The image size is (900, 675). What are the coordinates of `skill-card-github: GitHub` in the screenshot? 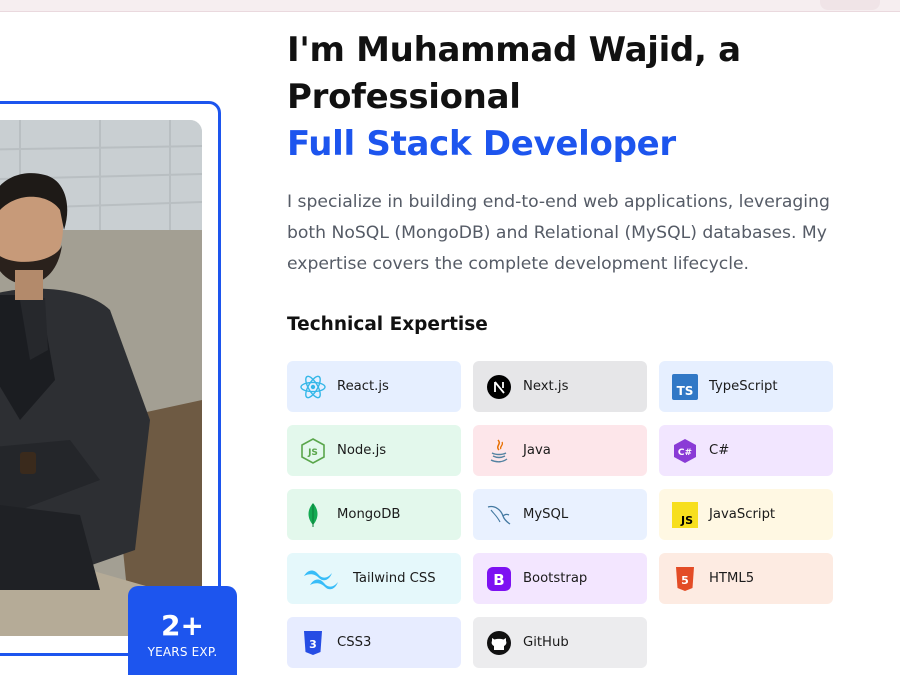 It's located at (560, 642).